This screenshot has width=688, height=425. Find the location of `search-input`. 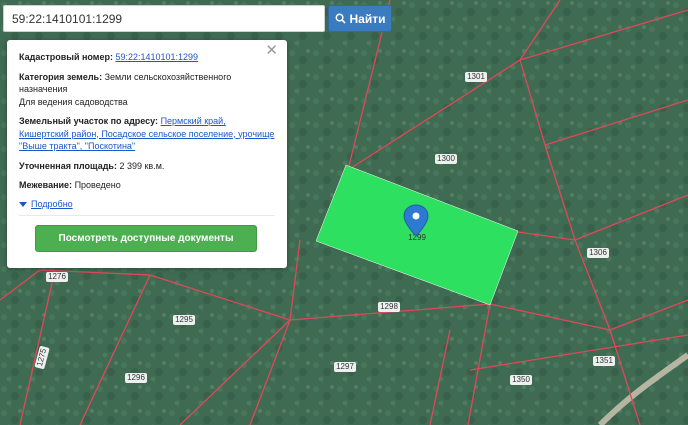

search-input is located at coordinates (164, 18).